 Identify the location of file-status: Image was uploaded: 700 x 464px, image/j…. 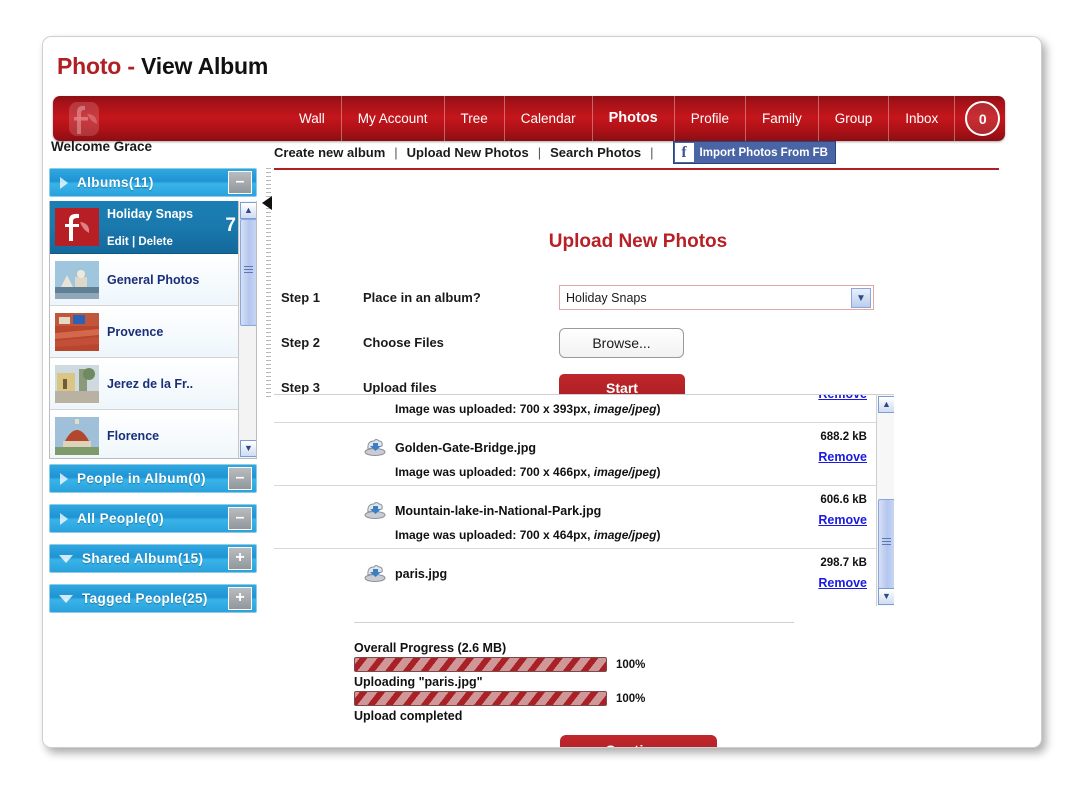
(528, 535).